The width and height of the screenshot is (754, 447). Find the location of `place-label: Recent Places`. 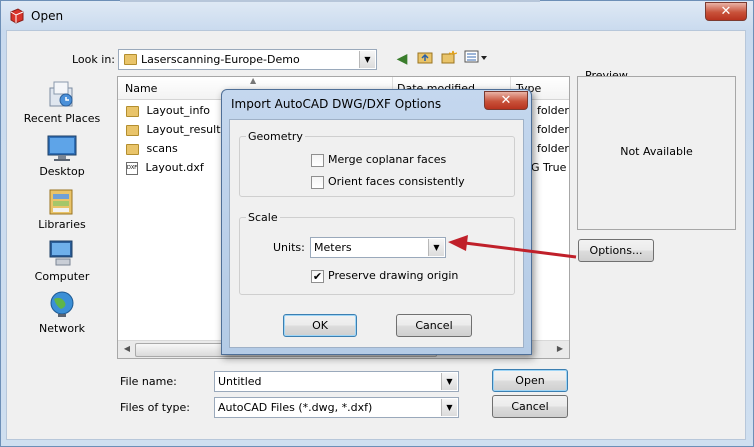

place-label: Recent Places is located at coordinates (62, 118).